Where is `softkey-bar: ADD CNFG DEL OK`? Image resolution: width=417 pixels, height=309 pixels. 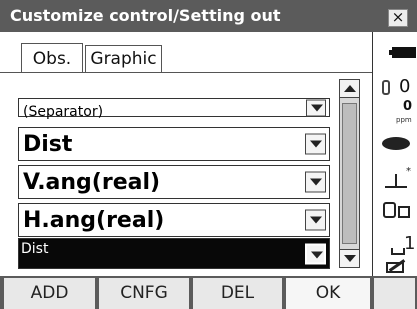
softkey-bar: ADD CNFG DEL OK is located at coordinates (208, 292).